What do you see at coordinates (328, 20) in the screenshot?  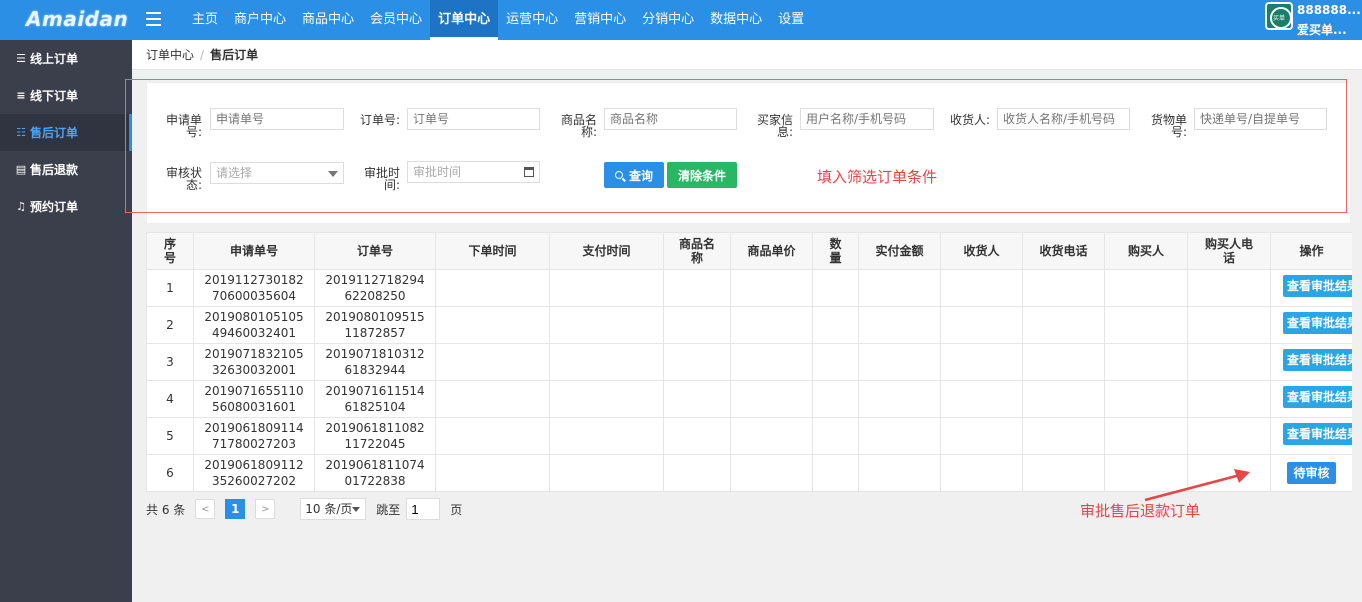 I see `top-nav-product: 商品中心` at bounding box center [328, 20].